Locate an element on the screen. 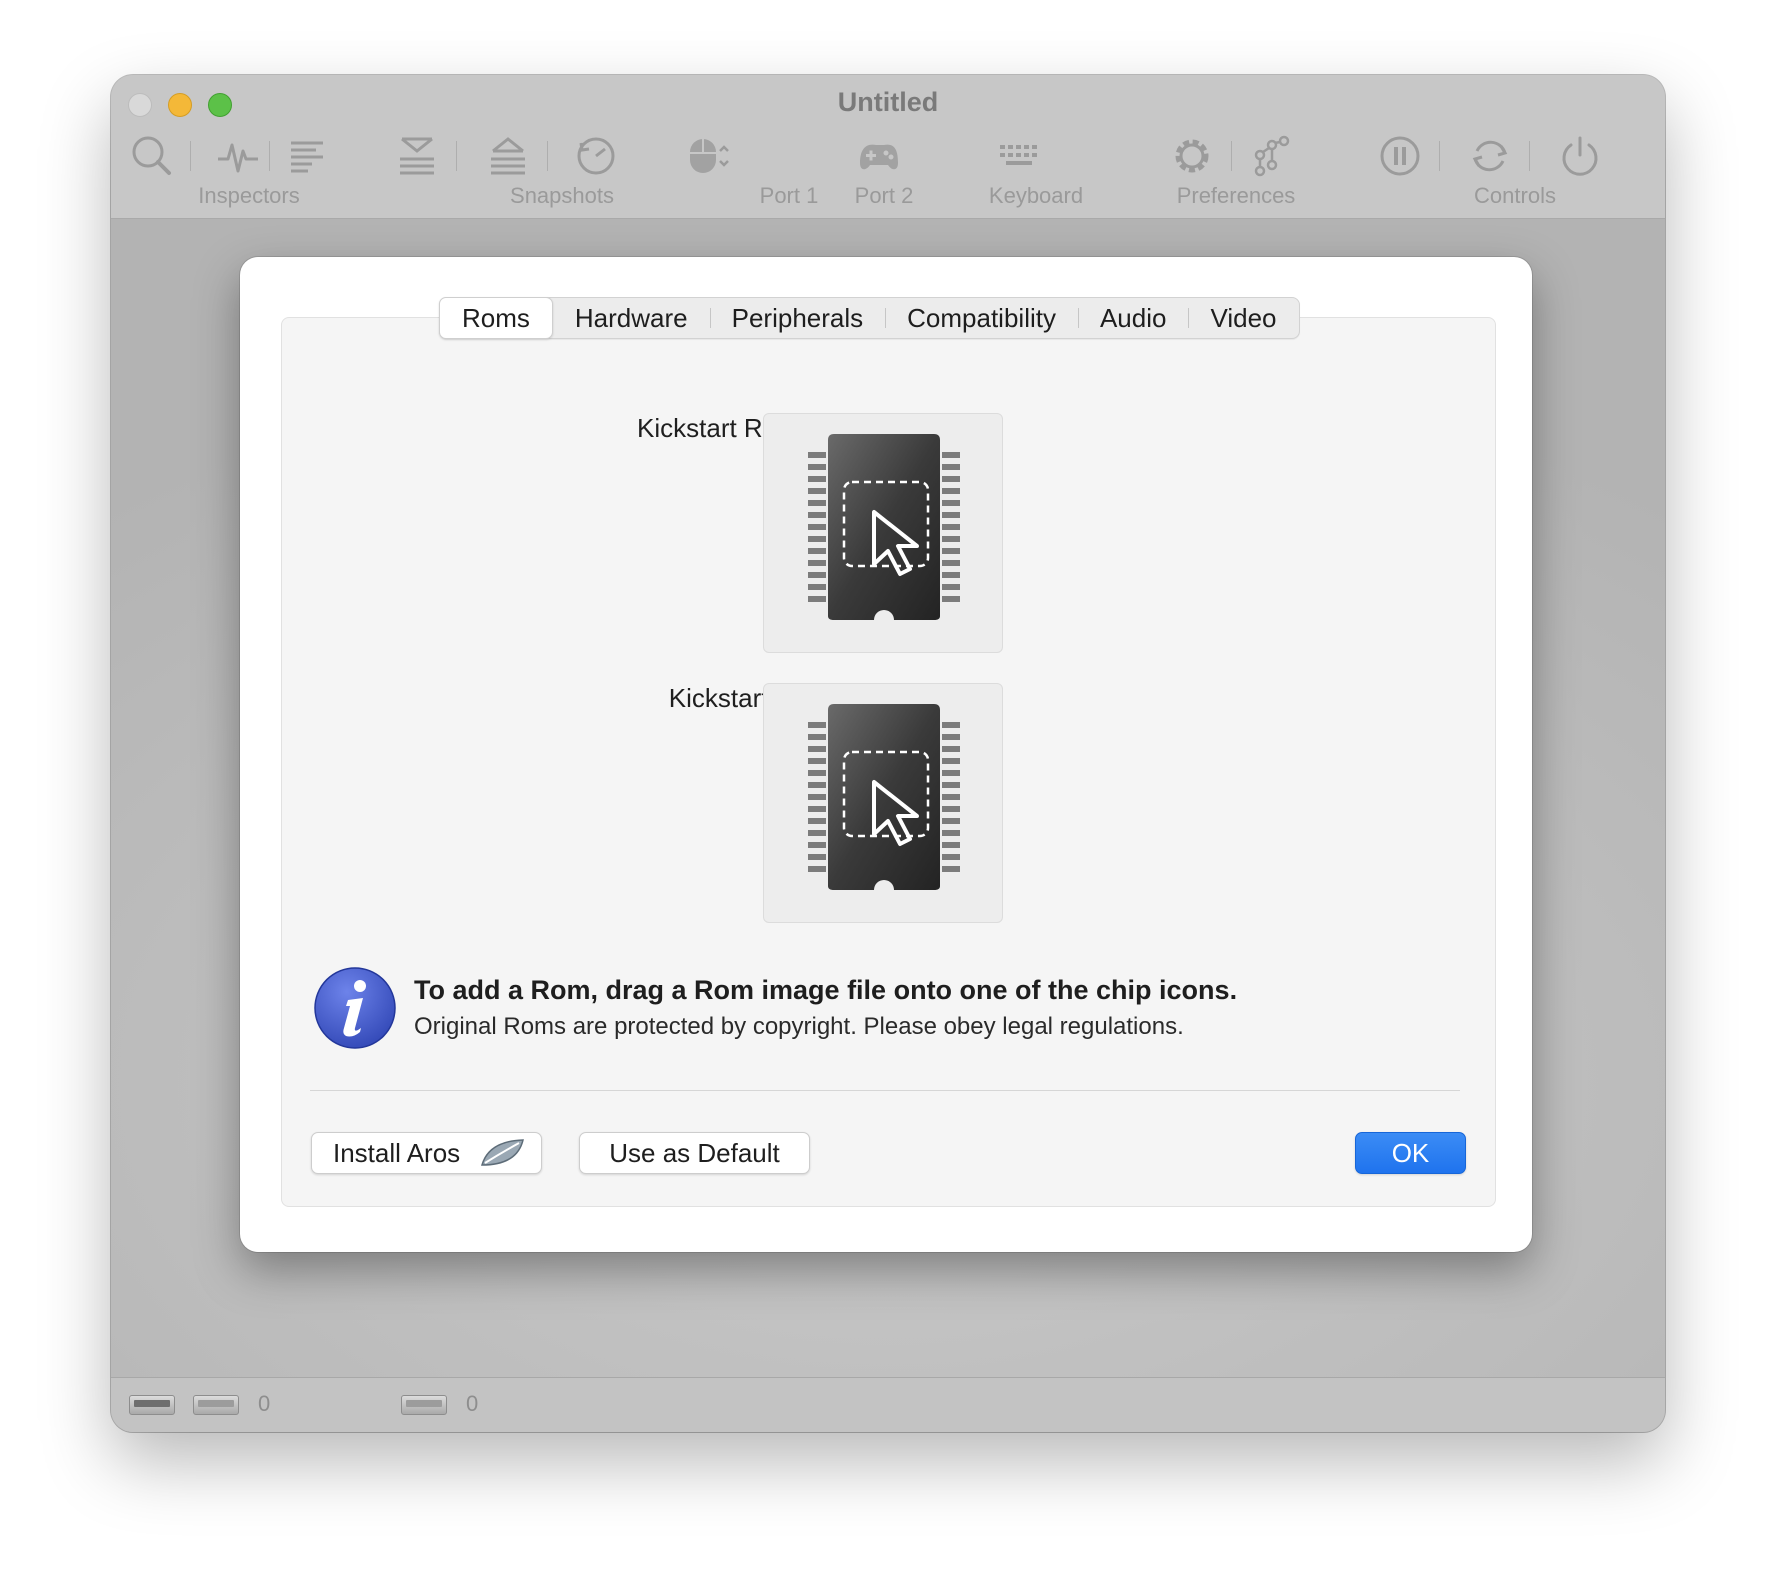 The image size is (1772, 1576). info-icon is located at coordinates (355, 1008).